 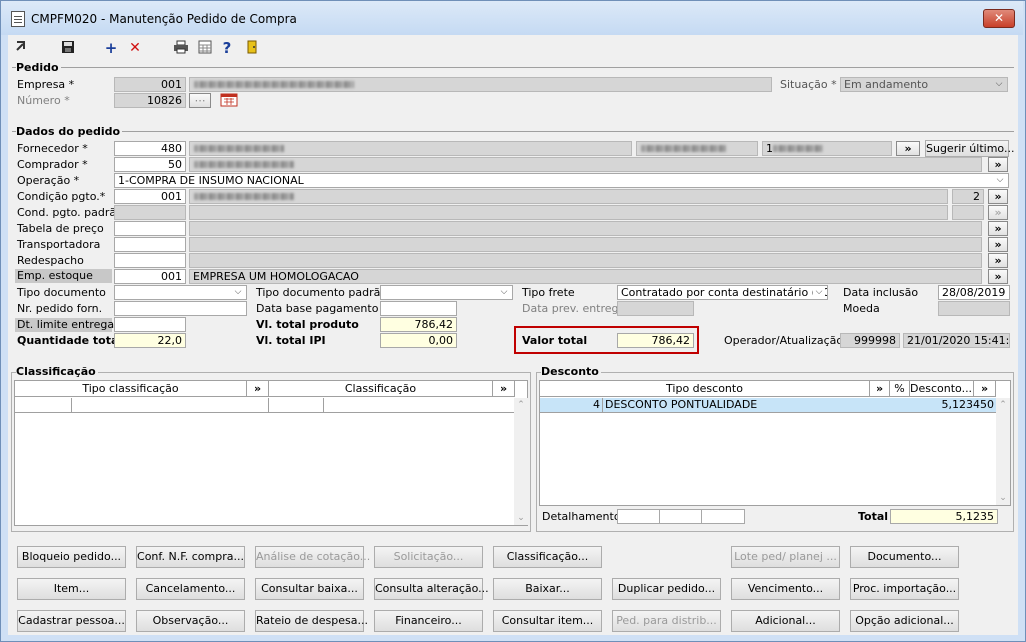 What do you see at coordinates (180, 292) in the screenshot?
I see `tipo-doc-select: ⌵` at bounding box center [180, 292].